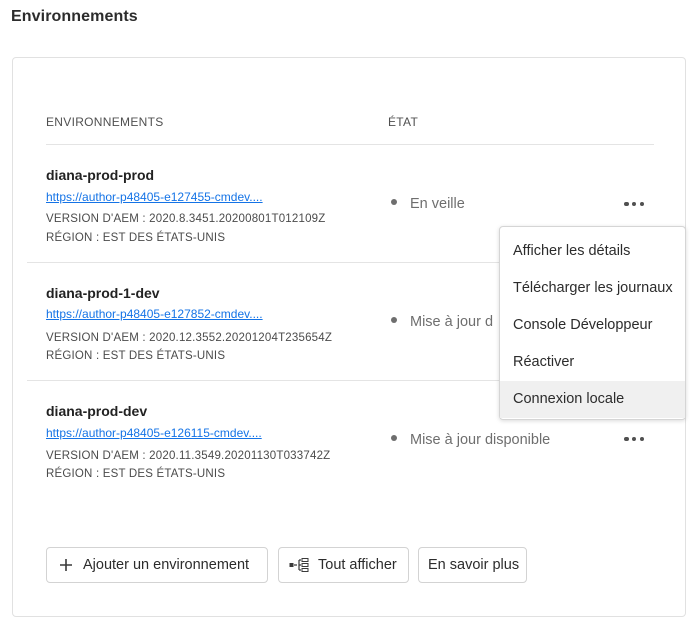 The height and width of the screenshot is (622, 694). I want to click on menu-item-developer-console: Console Développeur, so click(592, 325).